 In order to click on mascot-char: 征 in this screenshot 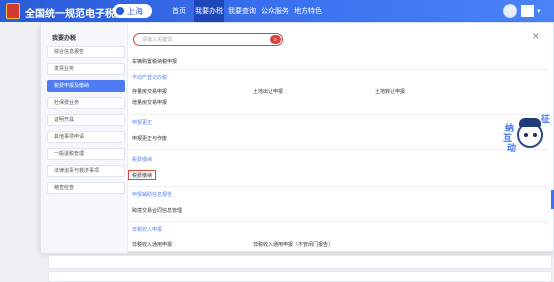, I will do `click(546, 120)`.